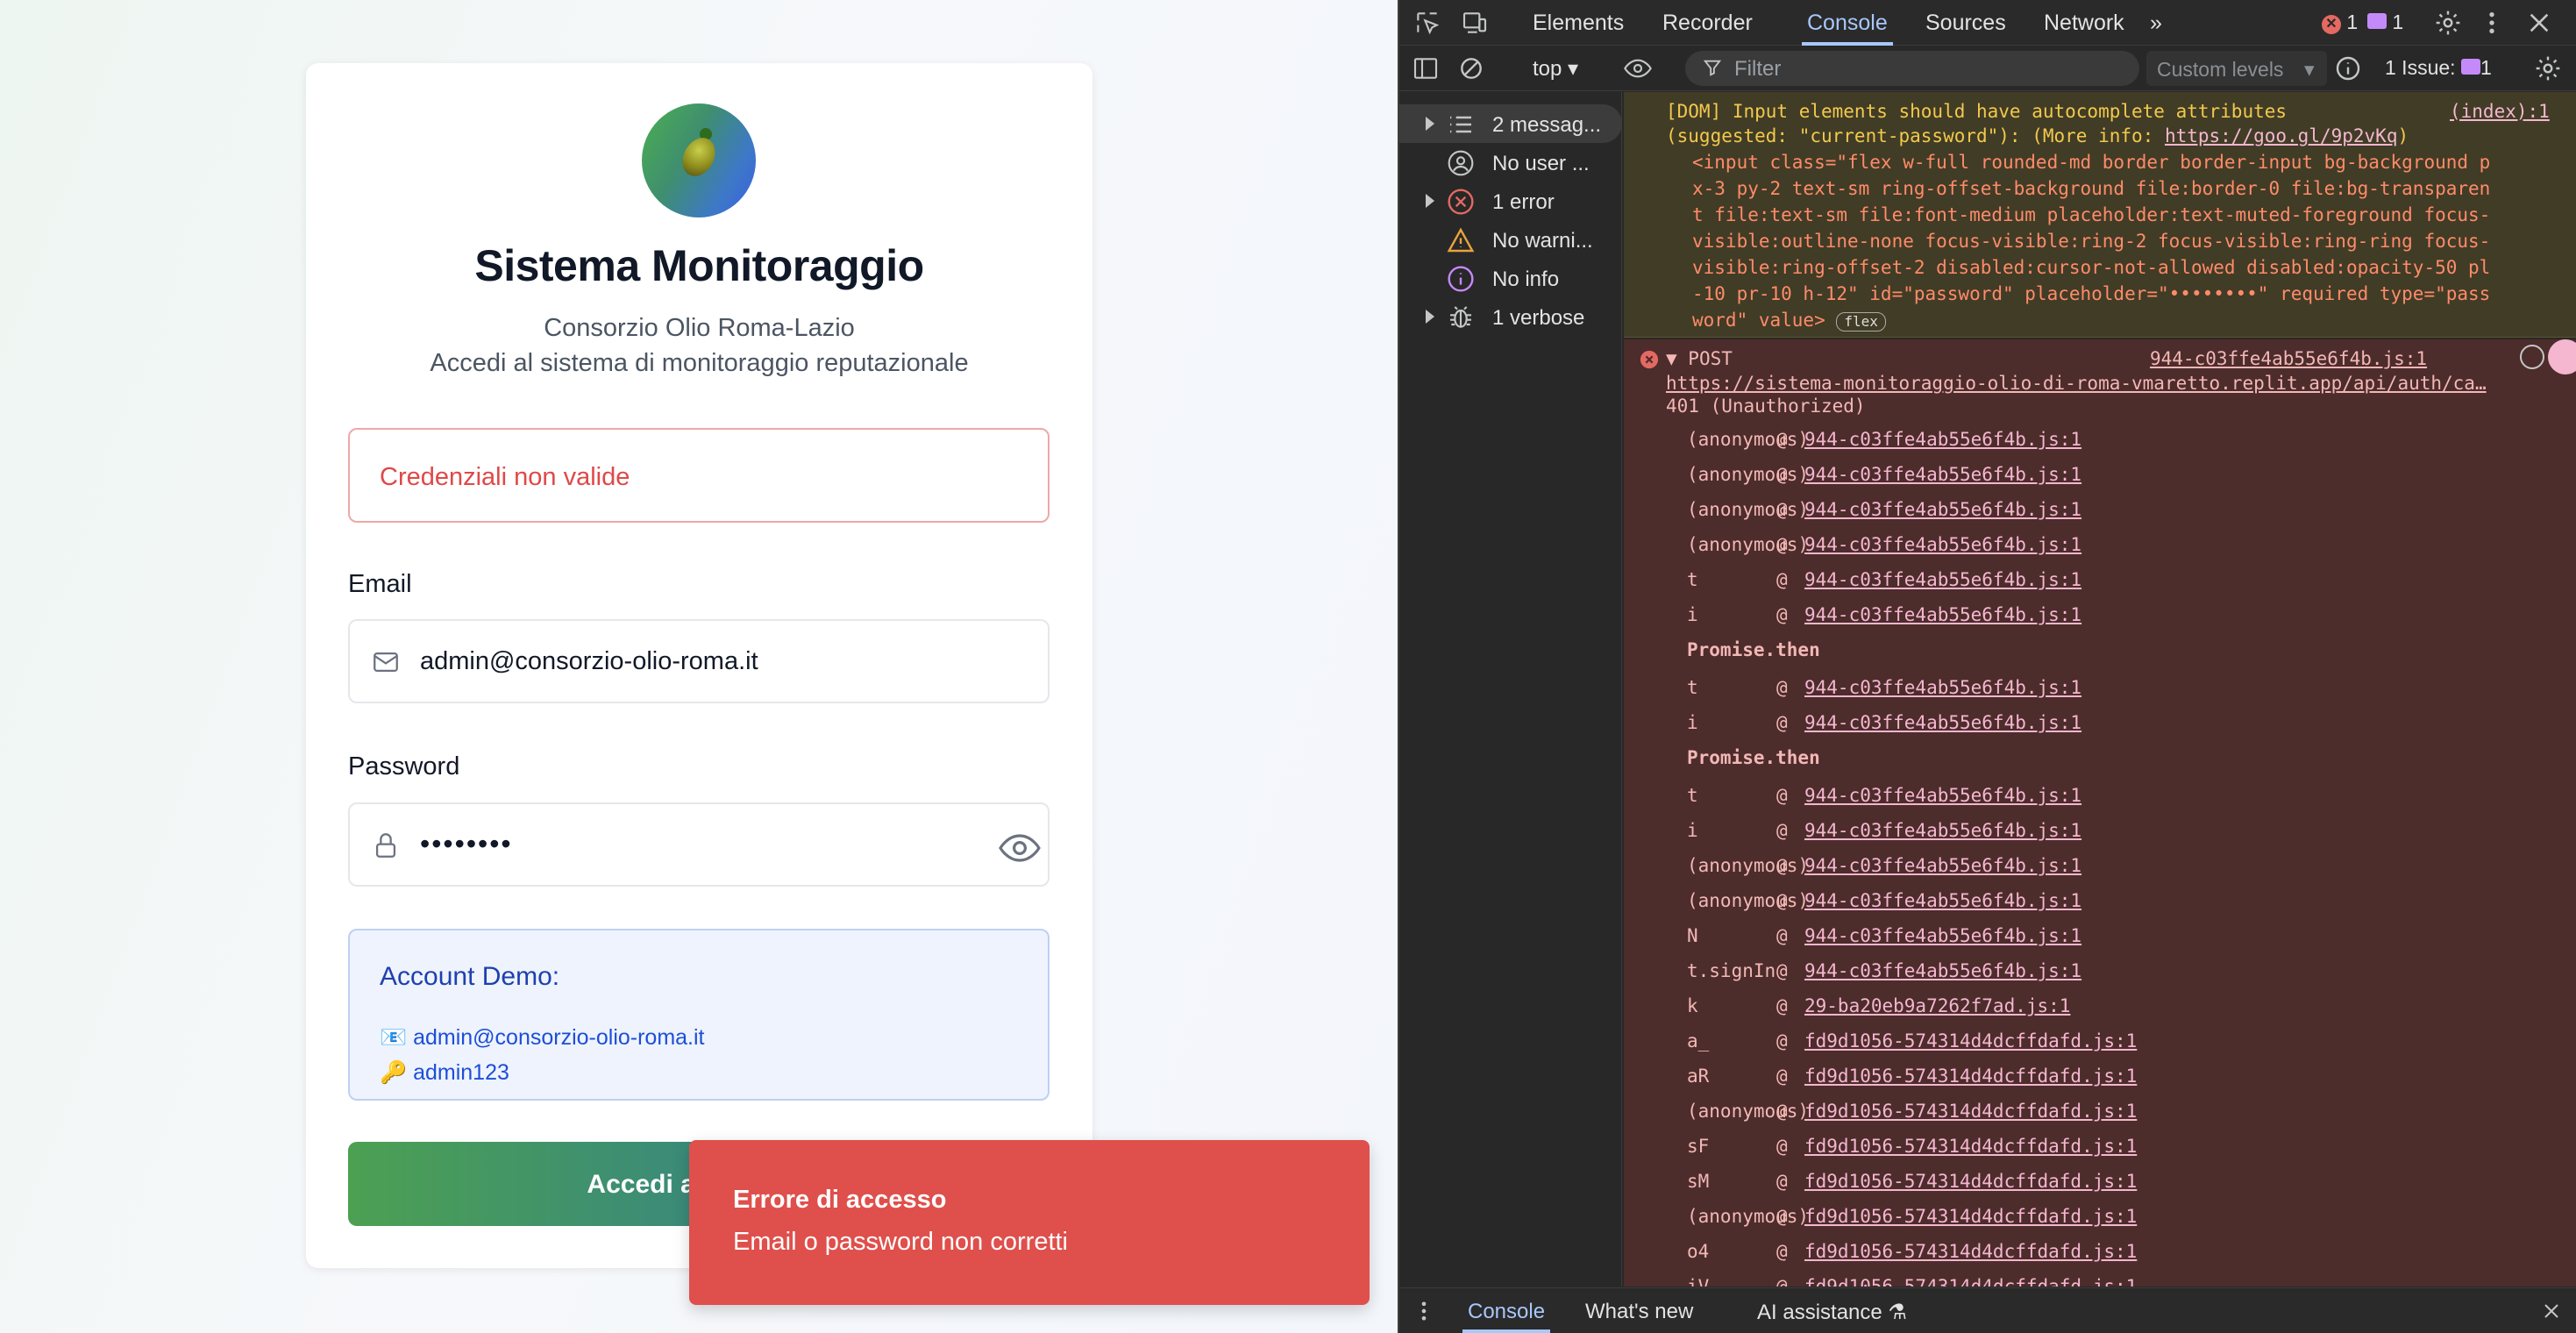 The image size is (2576, 1333). Describe the element at coordinates (2288, 358) in the screenshot. I see `error-source-link: 944-c03ffe4ab55e6f4b.js:1` at that location.